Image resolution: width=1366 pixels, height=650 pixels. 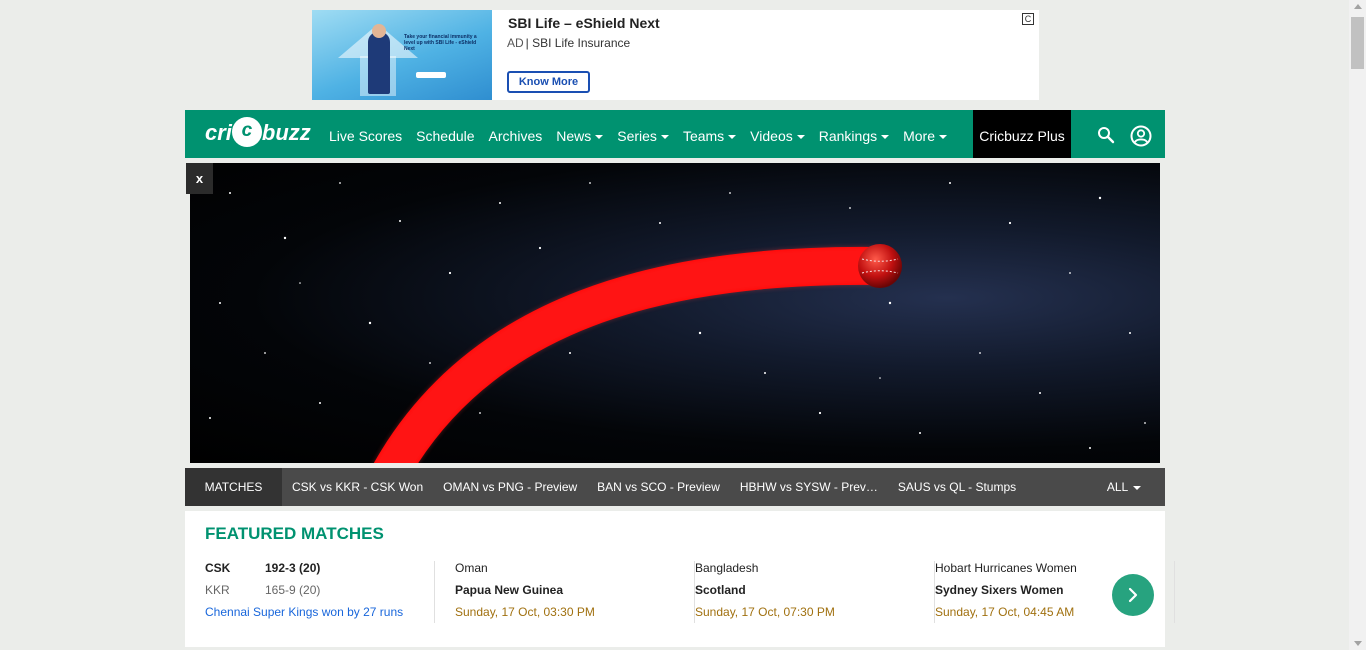 I want to click on chevron-right-icon, so click(x=1133, y=595).